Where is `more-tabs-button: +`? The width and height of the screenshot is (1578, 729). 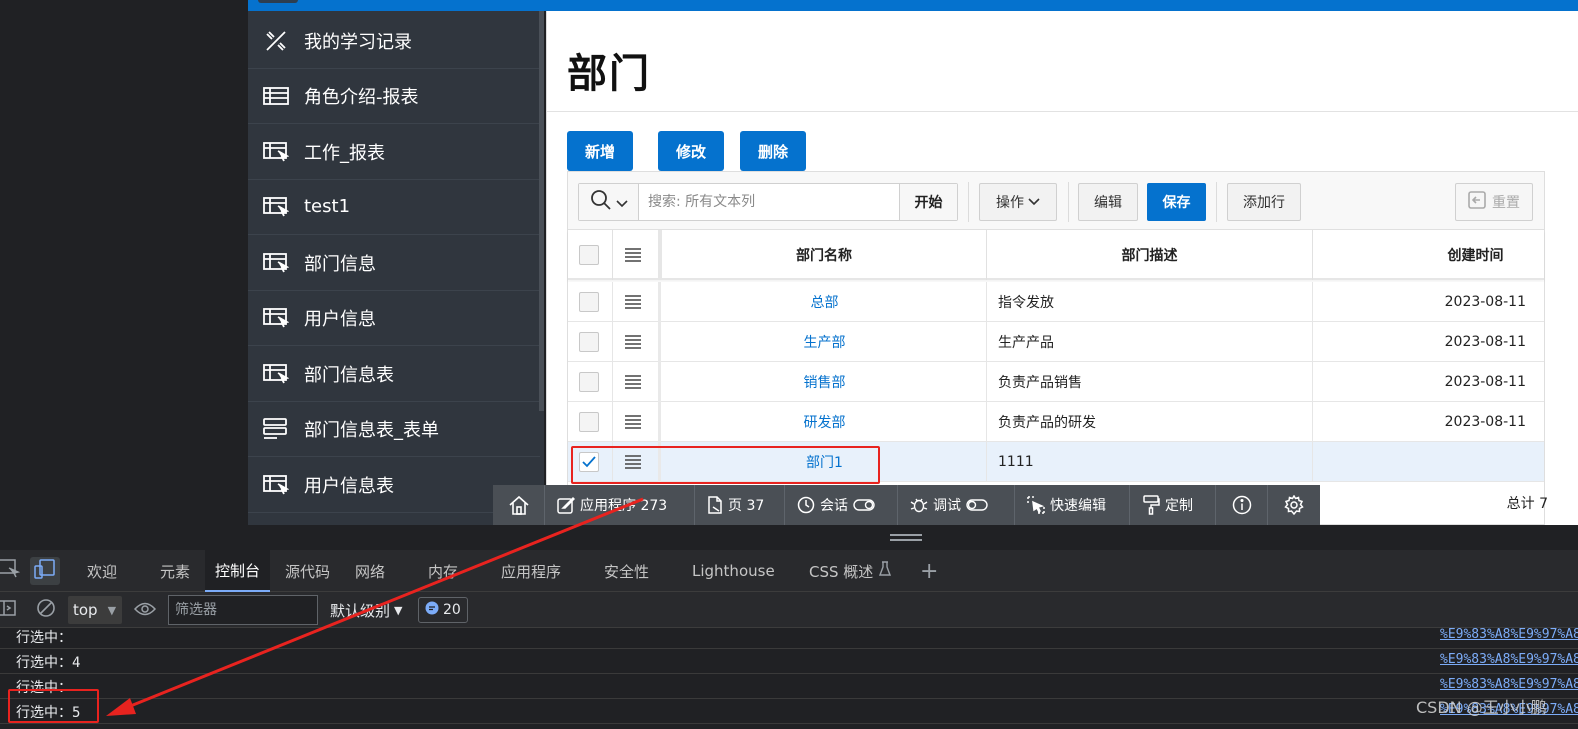 more-tabs-button: + is located at coordinates (929, 571).